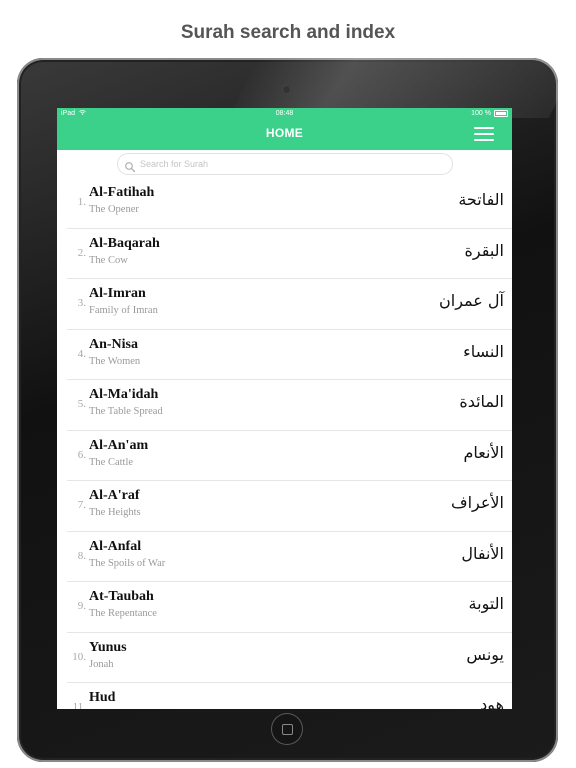 This screenshot has height=768, width=576. I want to click on search-box, so click(285, 164).